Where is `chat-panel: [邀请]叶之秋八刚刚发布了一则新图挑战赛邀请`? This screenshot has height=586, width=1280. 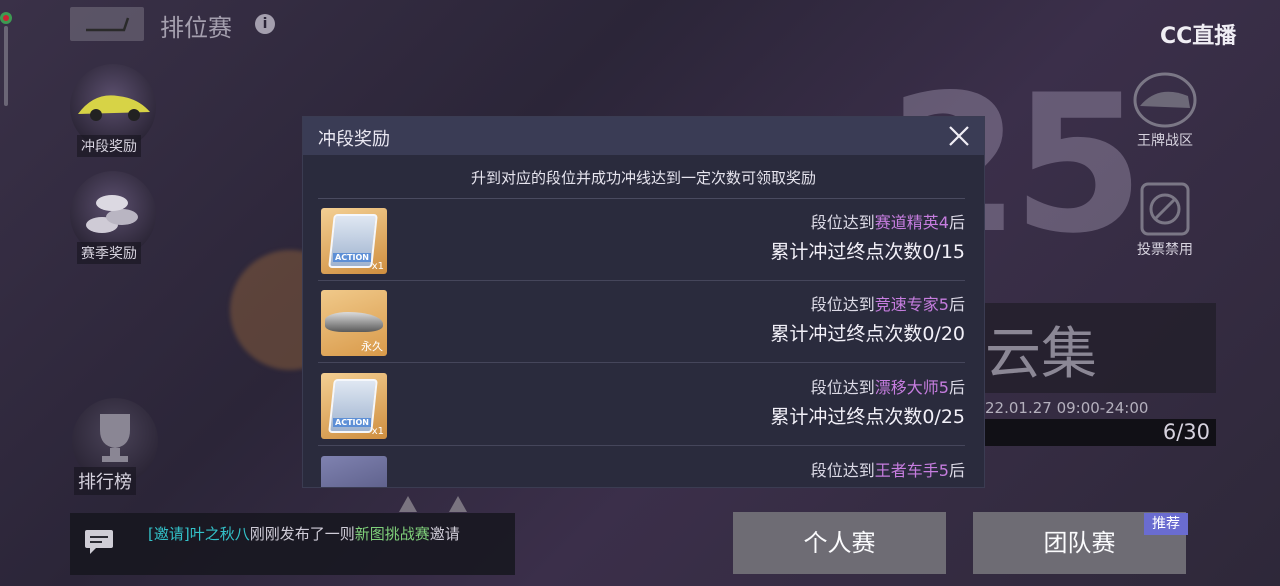 chat-panel: [邀请]叶之秋八刚刚发布了一则新图挑战赛邀请 is located at coordinates (292, 544).